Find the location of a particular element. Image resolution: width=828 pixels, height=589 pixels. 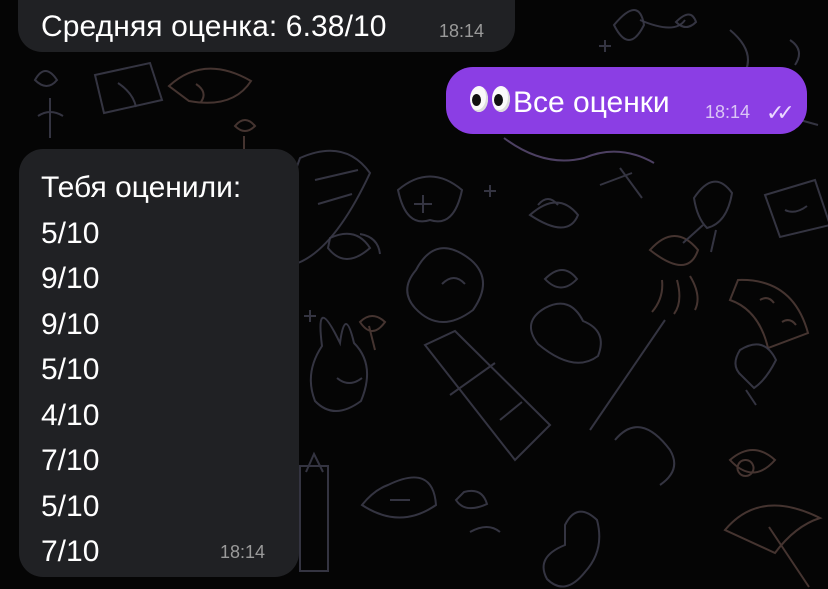

double-check-icon: ✓✓ is located at coordinates (780, 112).